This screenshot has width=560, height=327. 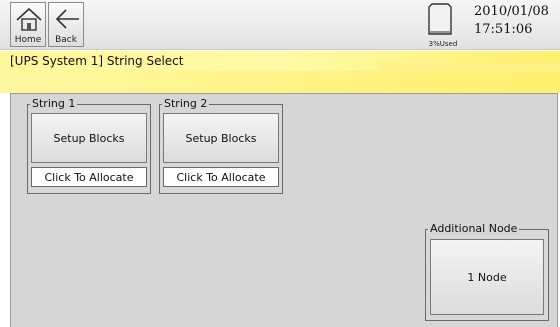 What do you see at coordinates (29, 19) in the screenshot?
I see `home-icon` at bounding box center [29, 19].